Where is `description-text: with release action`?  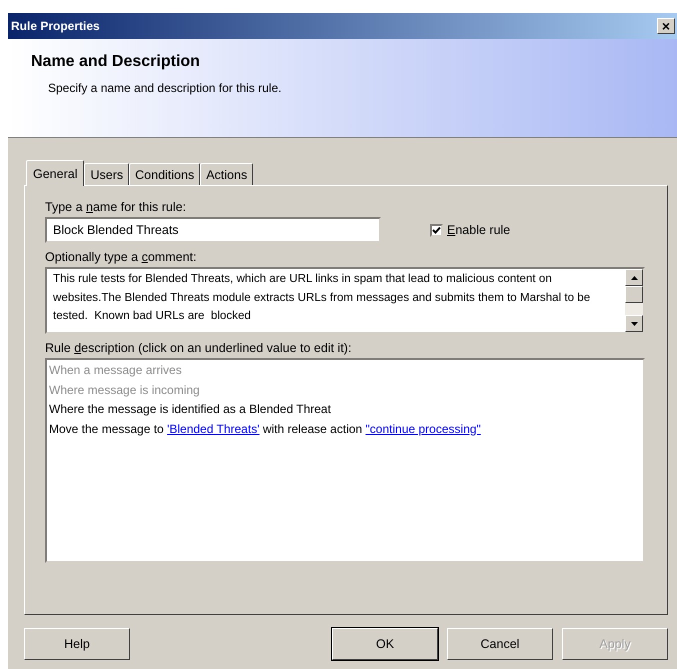 description-text: with release action is located at coordinates (313, 429).